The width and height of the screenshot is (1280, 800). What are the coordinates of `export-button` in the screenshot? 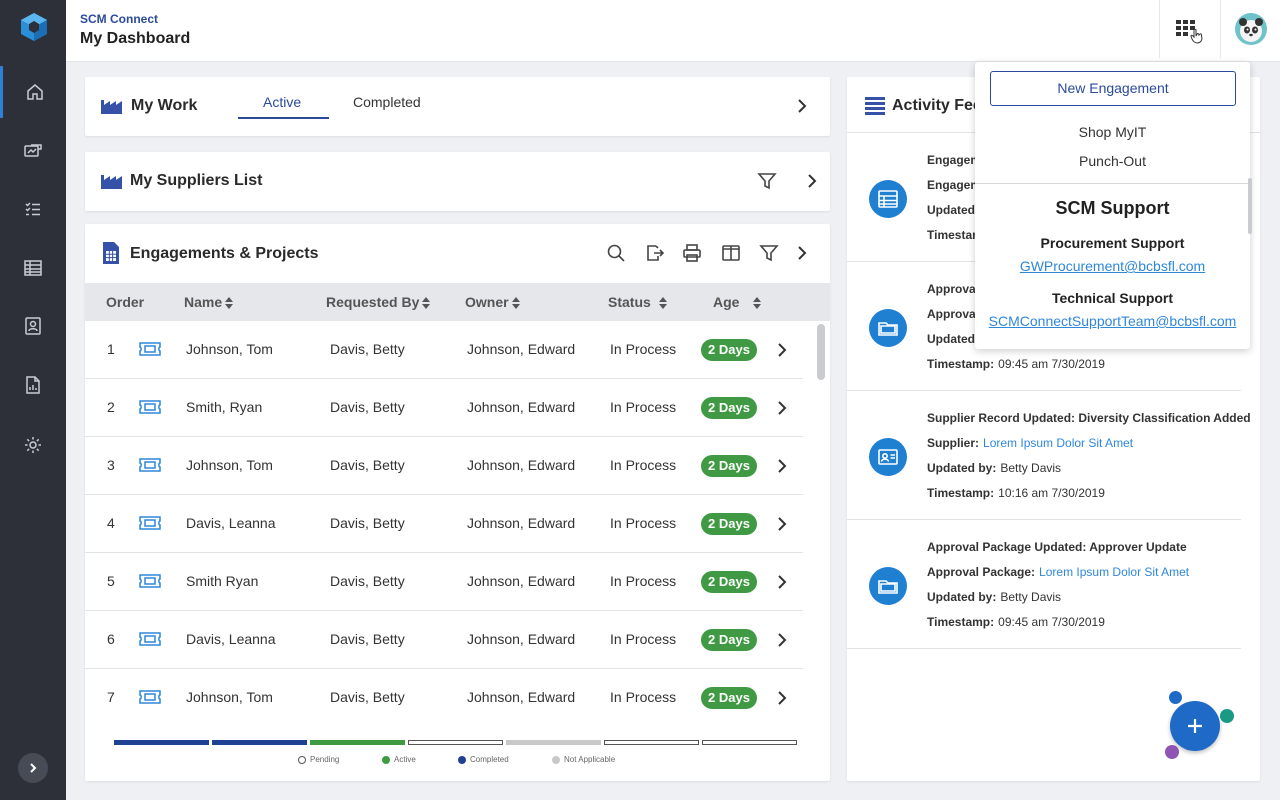 It's located at (654, 253).